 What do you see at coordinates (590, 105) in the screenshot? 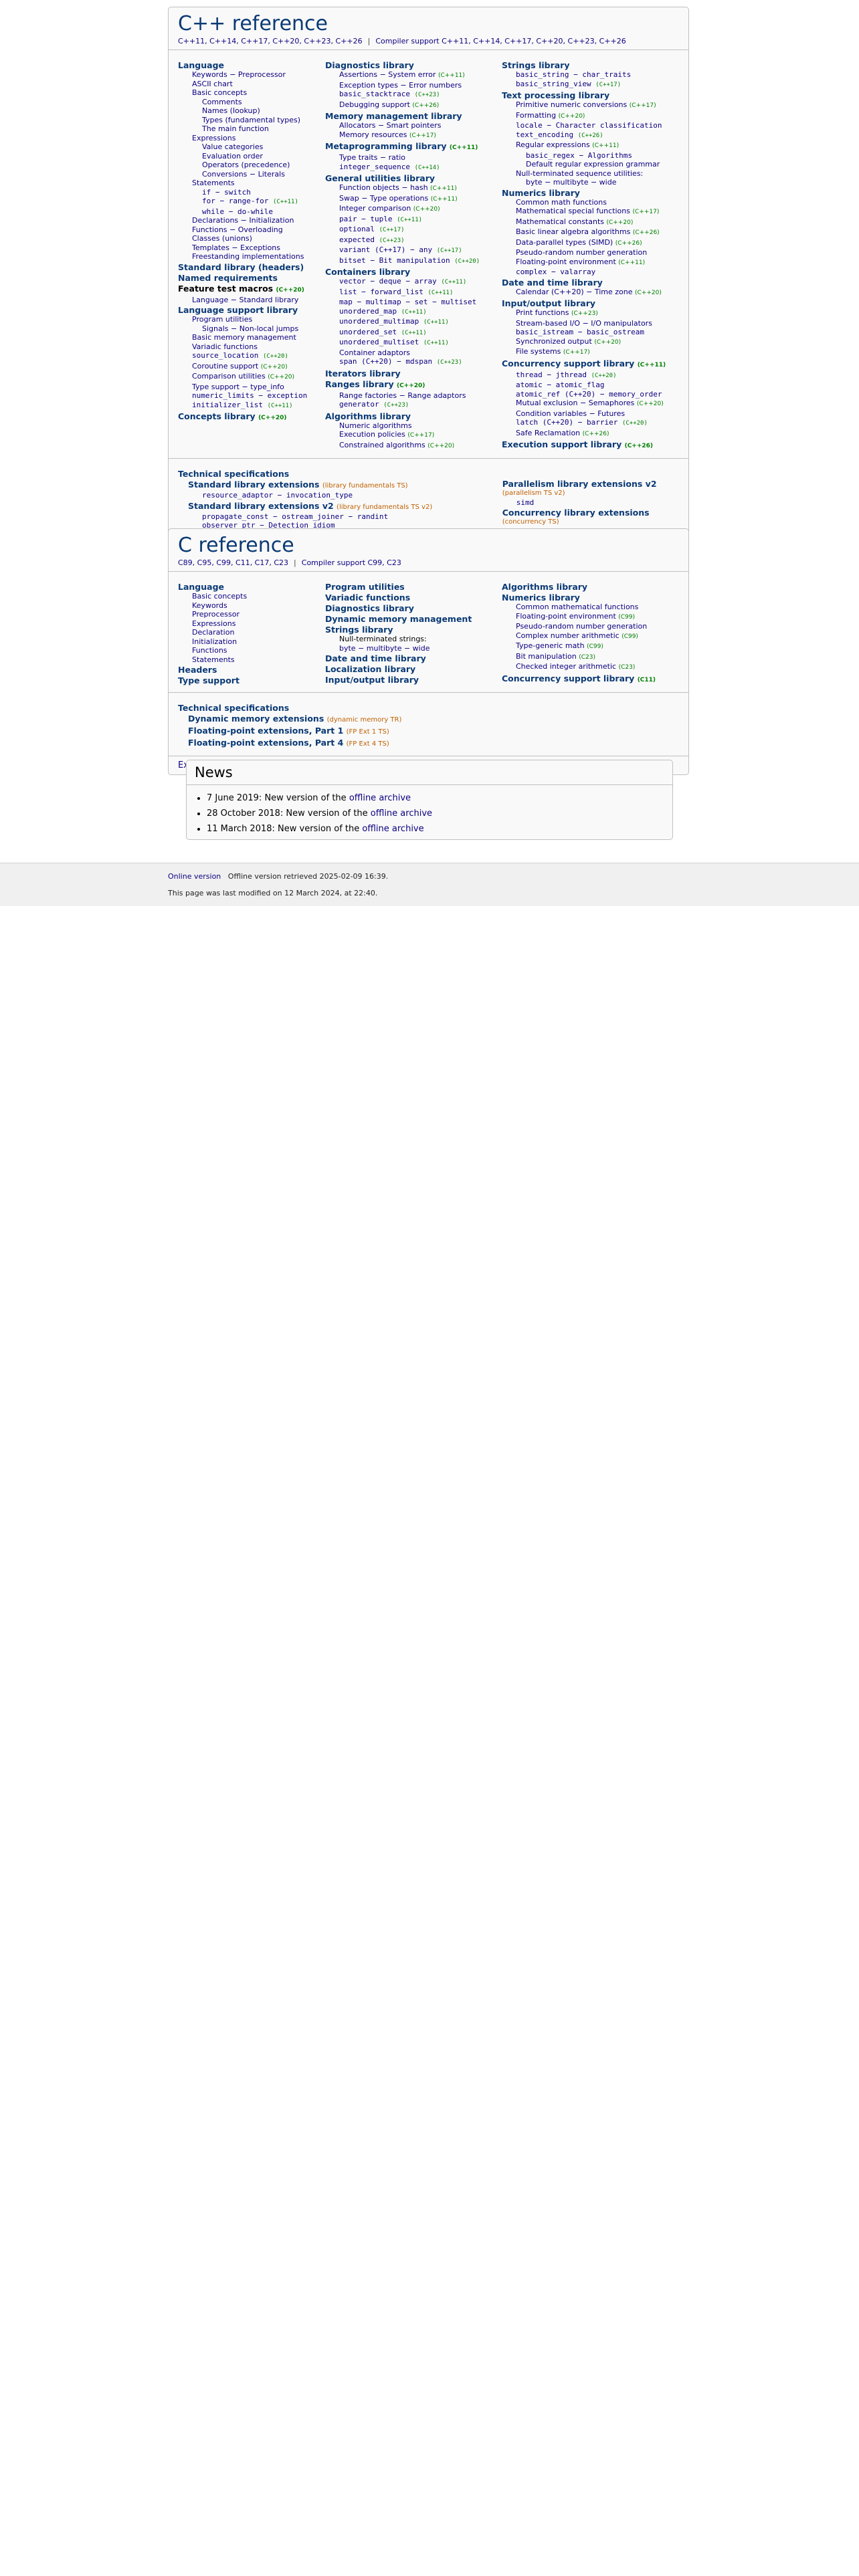
I see `link-primitive-numeric-conversions: Primitive numeric conversions (C++17)` at bounding box center [590, 105].